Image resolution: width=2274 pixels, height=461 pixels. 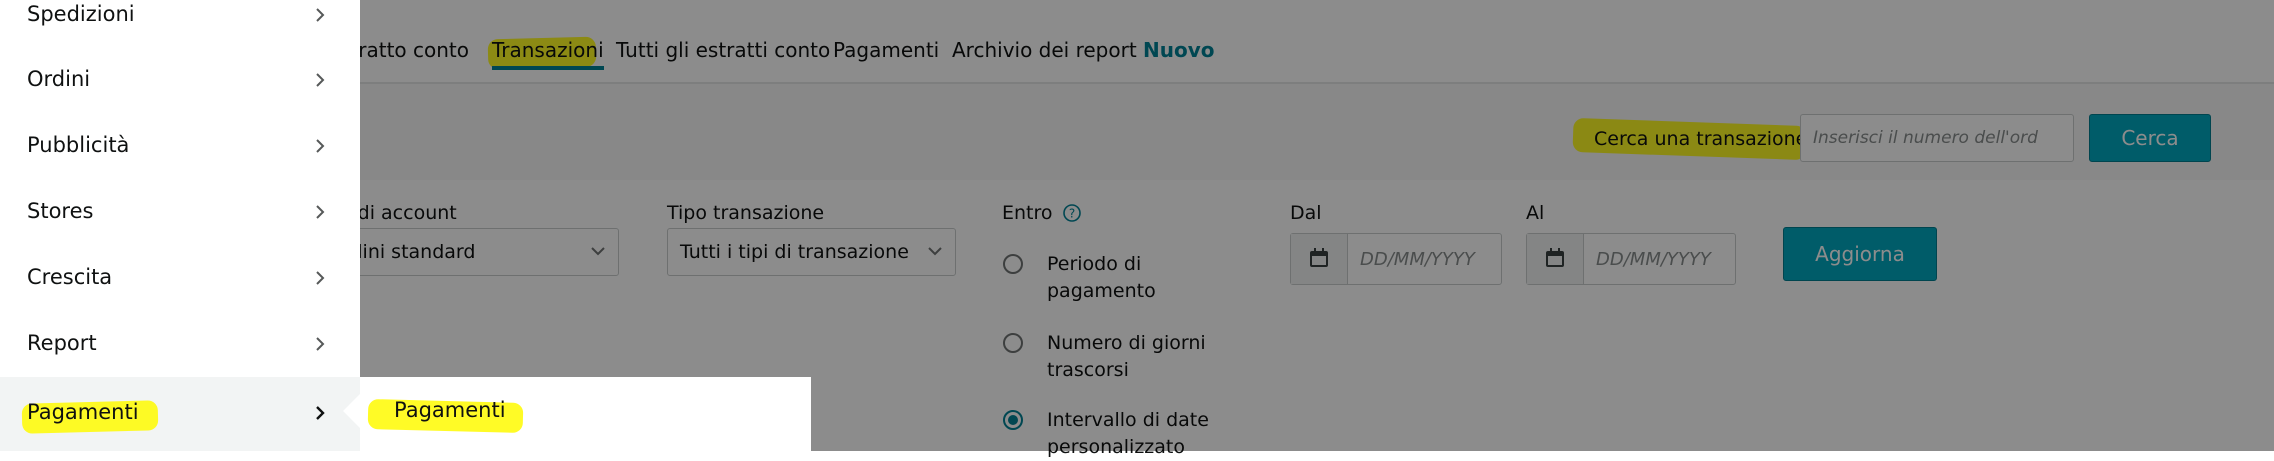 What do you see at coordinates (180, 80) in the screenshot?
I see `menu-item-ordini: Ordini` at bounding box center [180, 80].